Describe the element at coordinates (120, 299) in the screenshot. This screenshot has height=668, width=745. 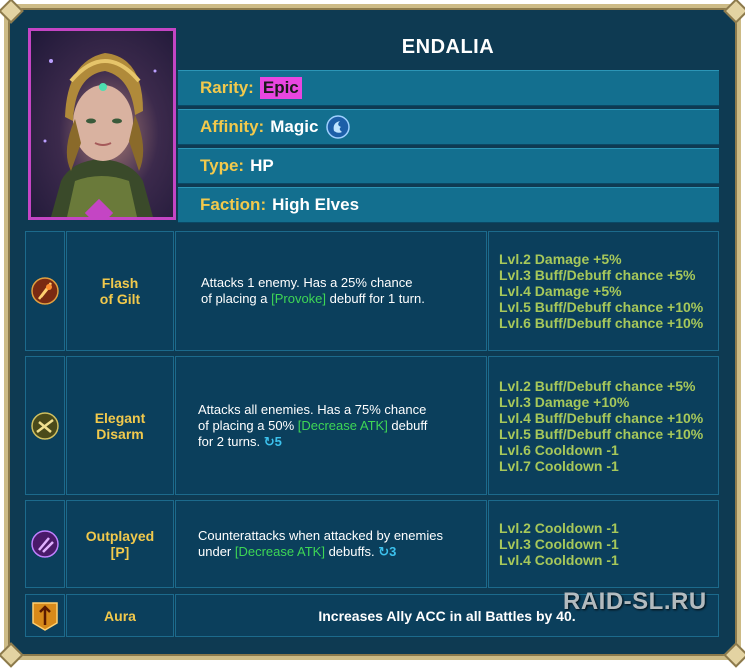
I see `skill-name-line: of Gilt` at that location.